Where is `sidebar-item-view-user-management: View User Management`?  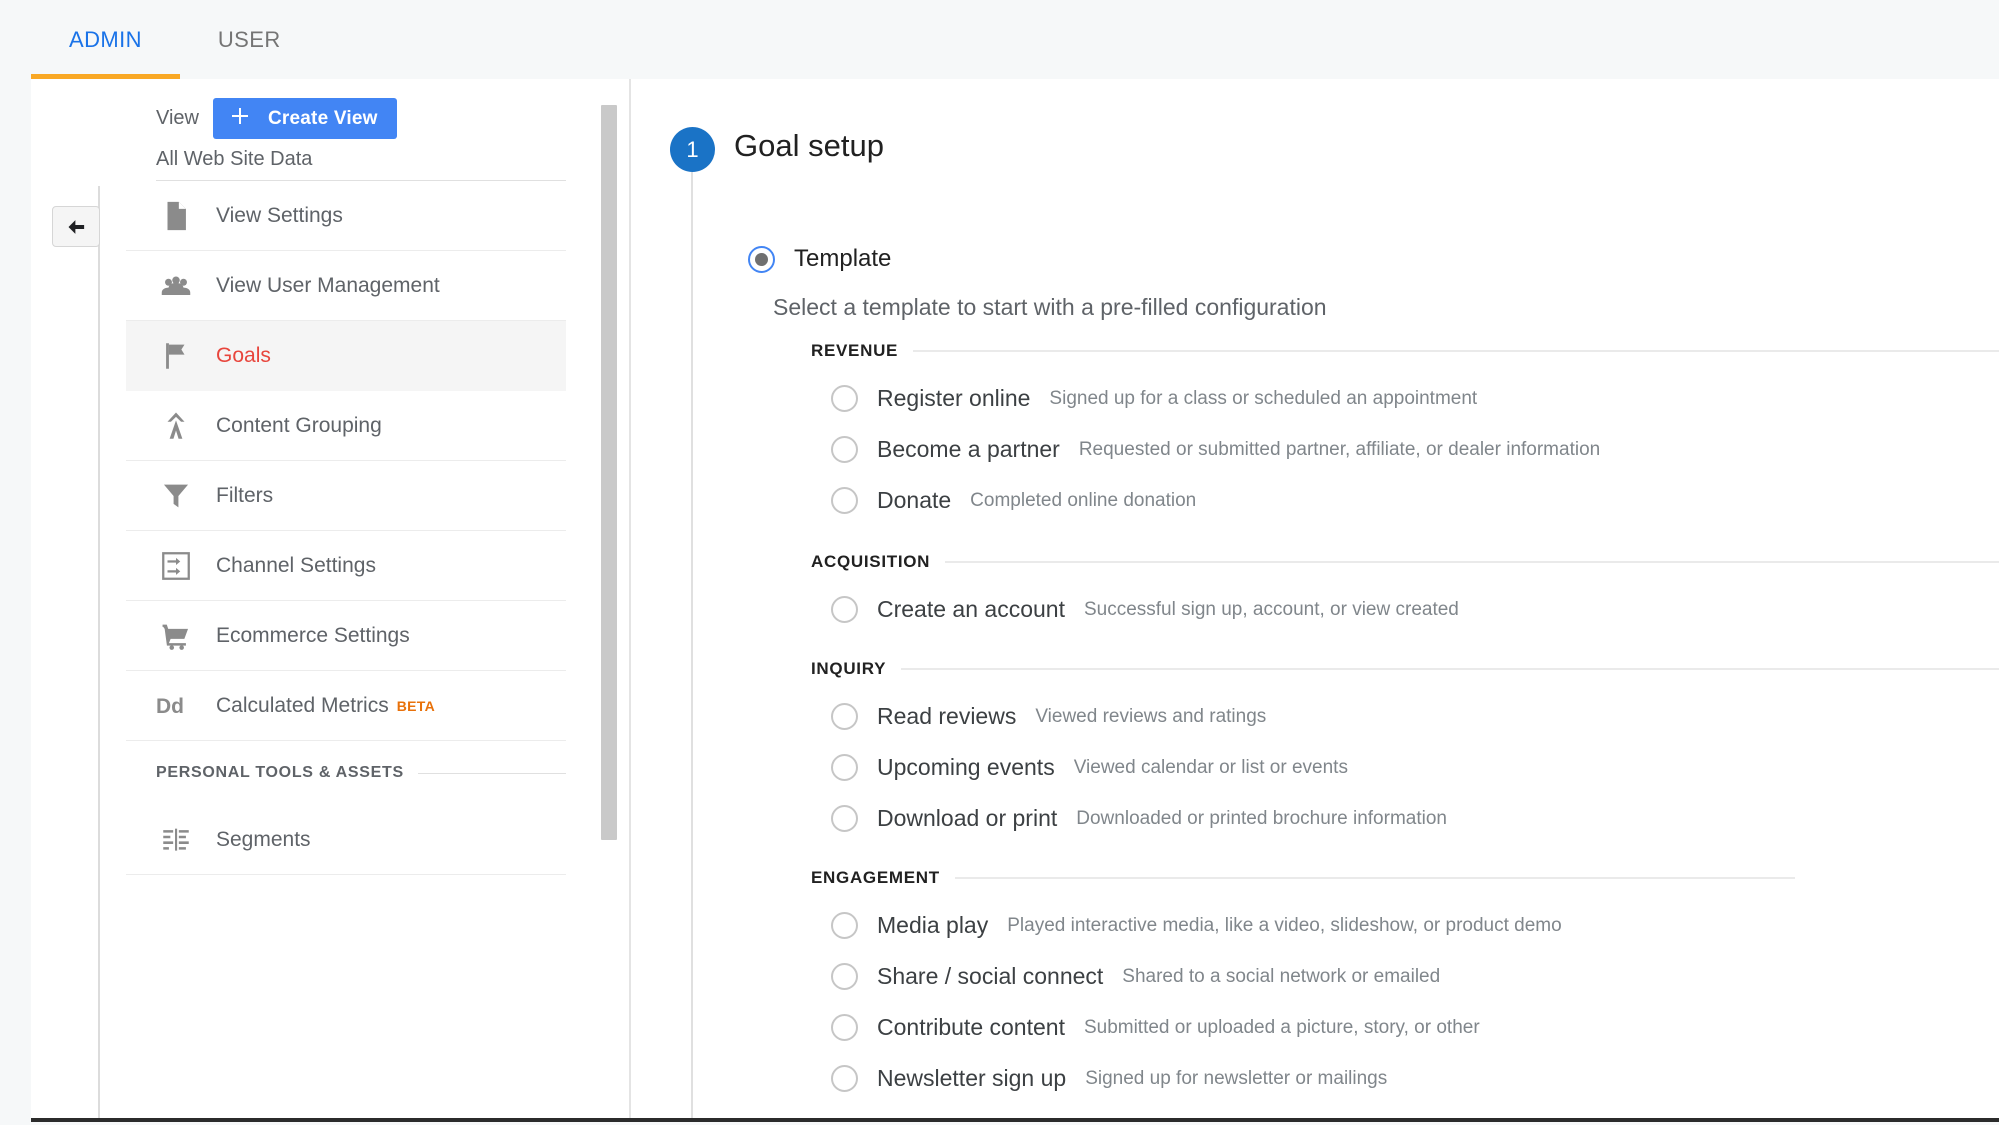 sidebar-item-view-user-management: View User Management is located at coordinates (346, 286).